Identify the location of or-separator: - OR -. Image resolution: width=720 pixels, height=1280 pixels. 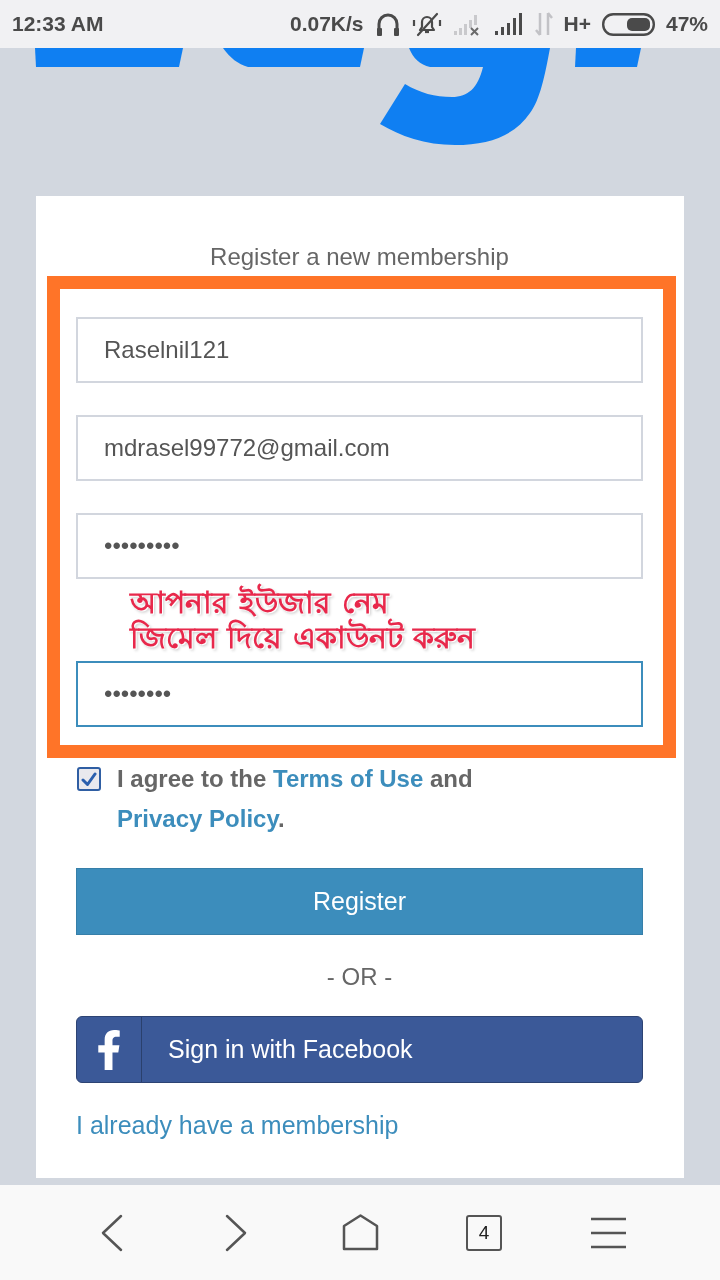
(359, 977).